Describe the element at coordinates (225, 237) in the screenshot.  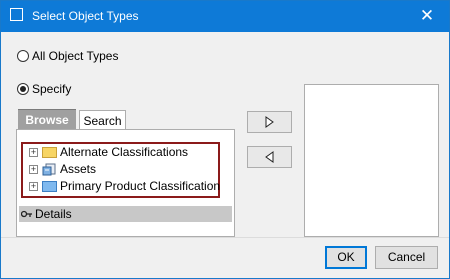
I see `divider` at that location.